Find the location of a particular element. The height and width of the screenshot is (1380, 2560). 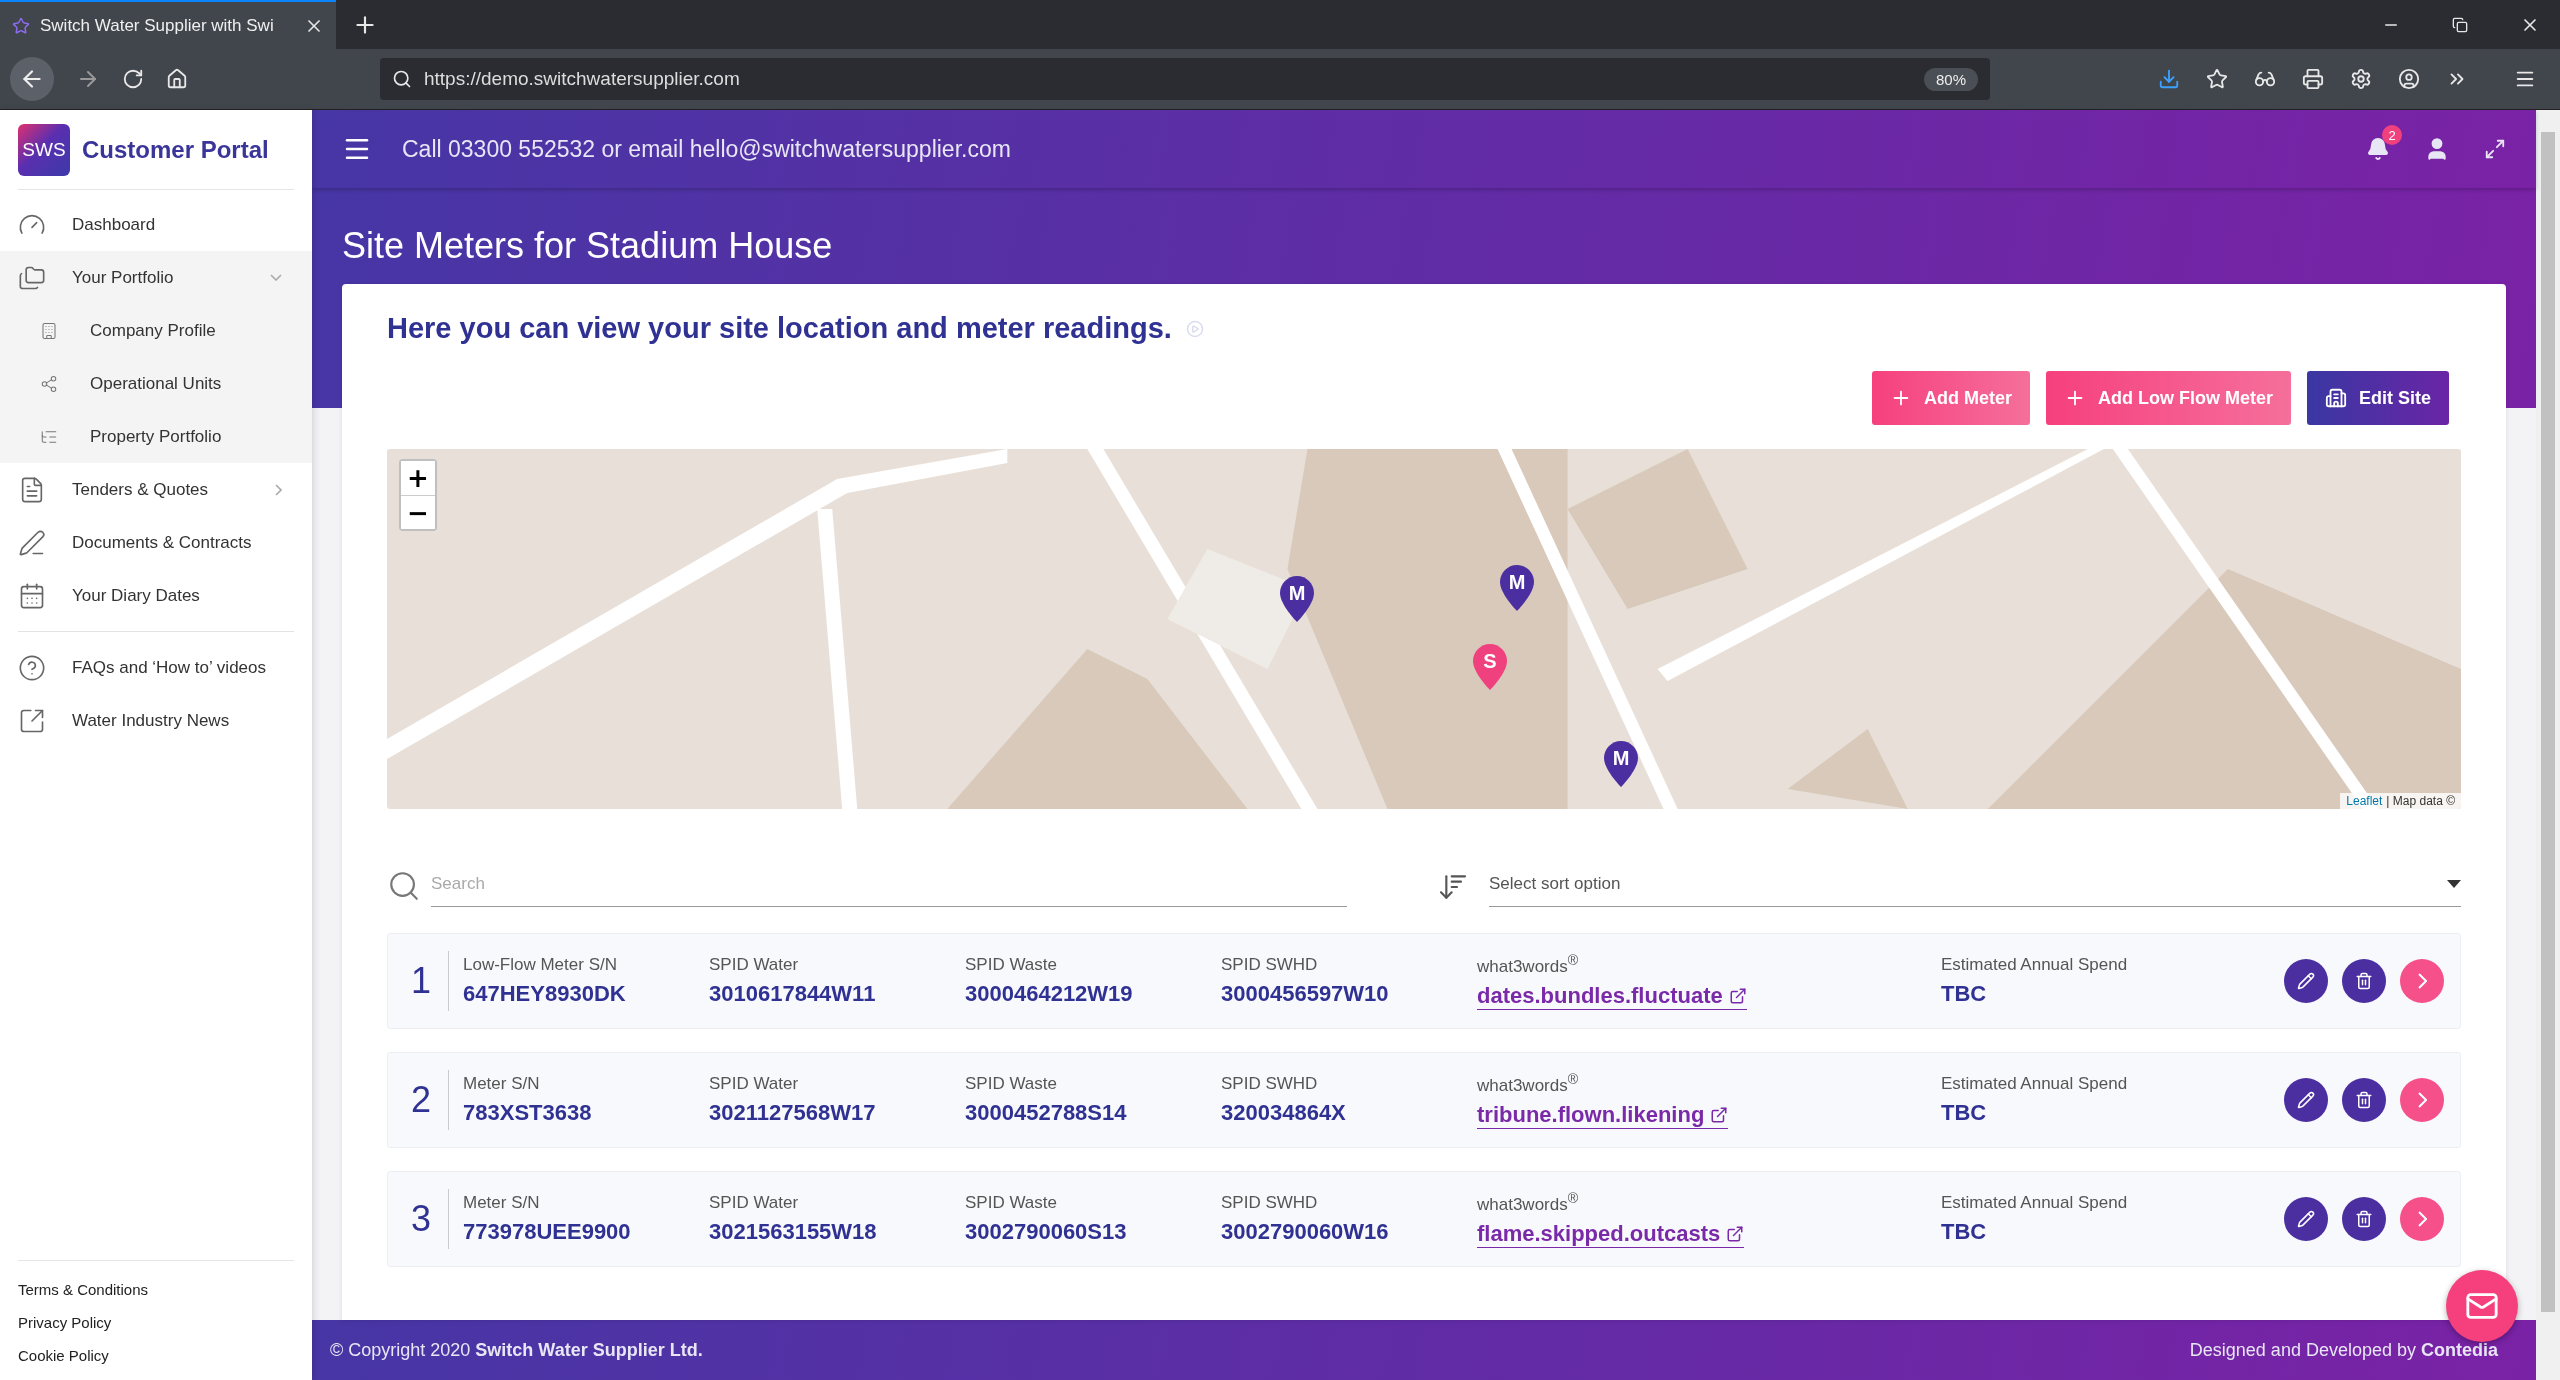

brand-name: Customer Portal is located at coordinates (175, 149).